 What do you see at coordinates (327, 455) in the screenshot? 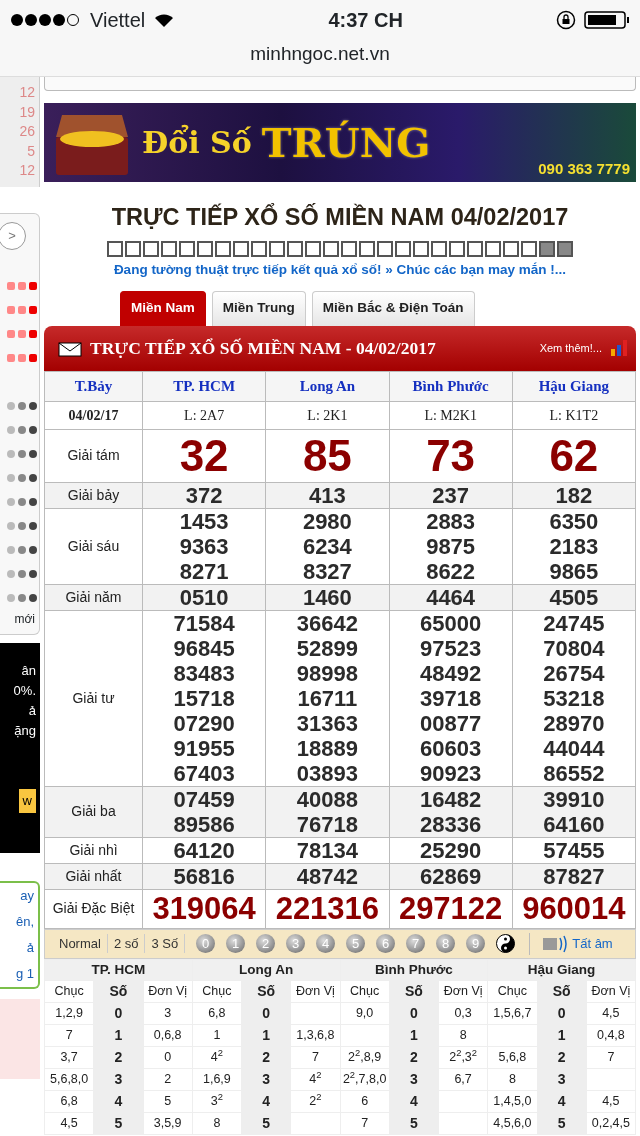
I see `eighth-prize-number: 85` at bounding box center [327, 455].